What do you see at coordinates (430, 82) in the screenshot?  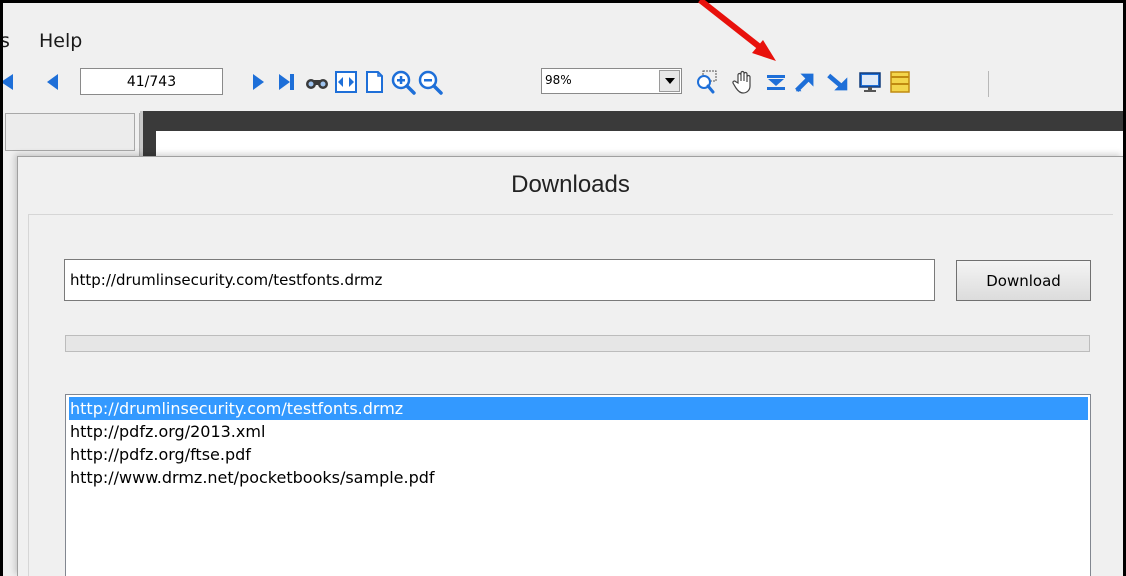 I see `zoom-out-icon` at bounding box center [430, 82].